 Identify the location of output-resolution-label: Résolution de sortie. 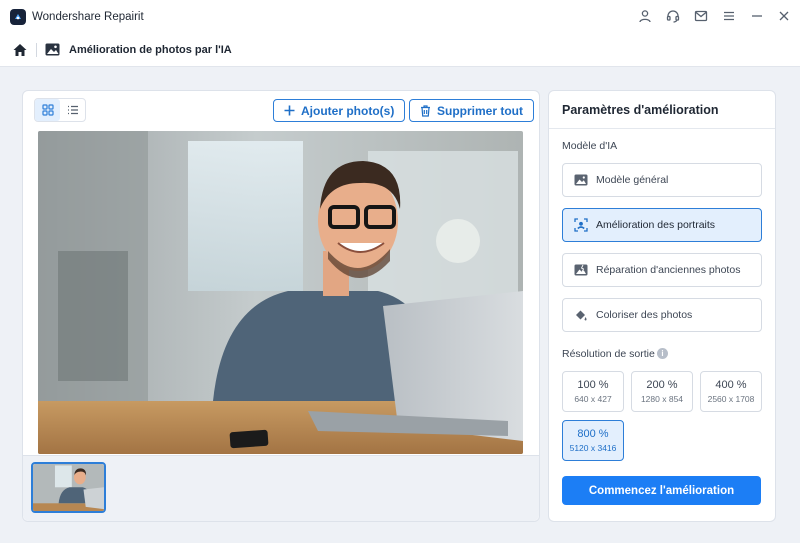
(608, 354).